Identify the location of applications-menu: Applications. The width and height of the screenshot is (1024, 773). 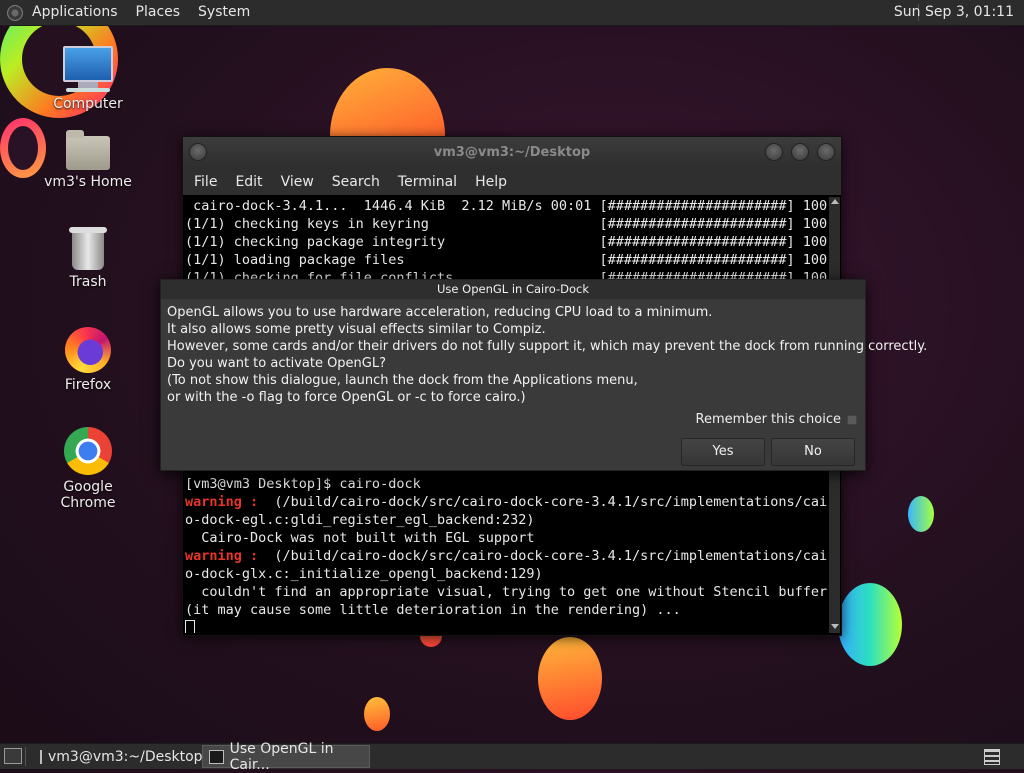
(75, 12).